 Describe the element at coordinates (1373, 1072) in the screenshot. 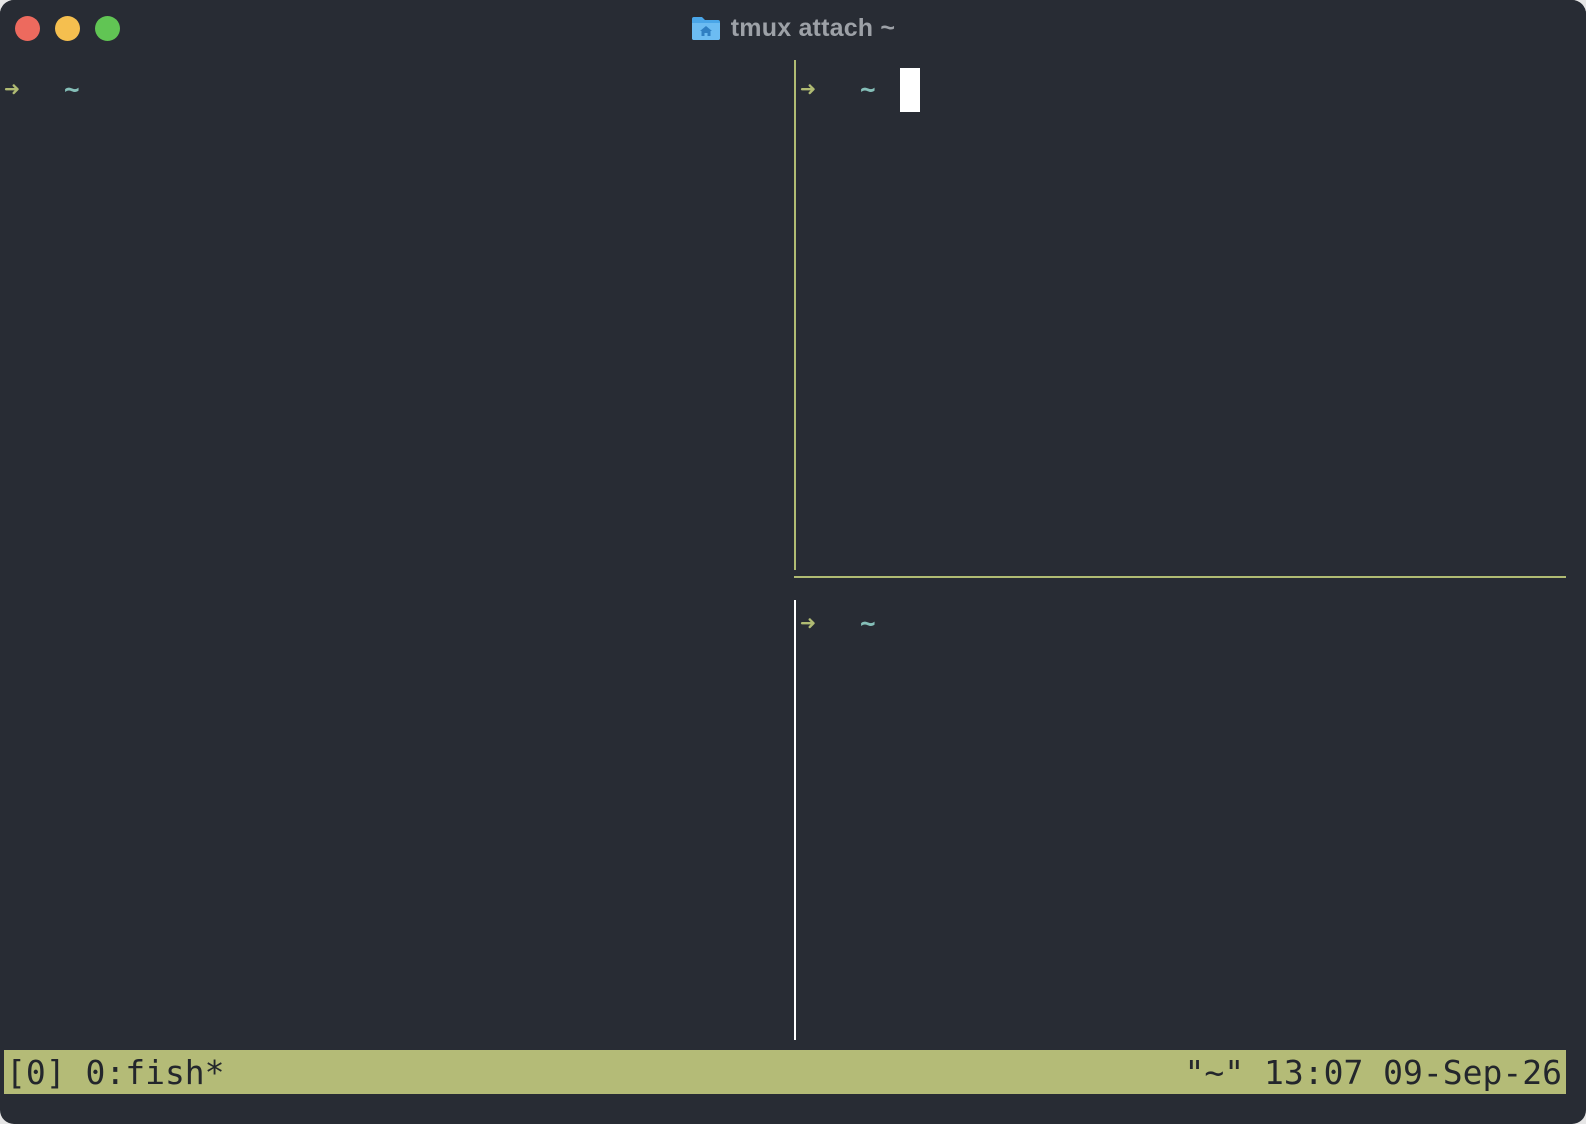

I see `status-right-info: "~" 13:07 09-Sep-26` at that location.